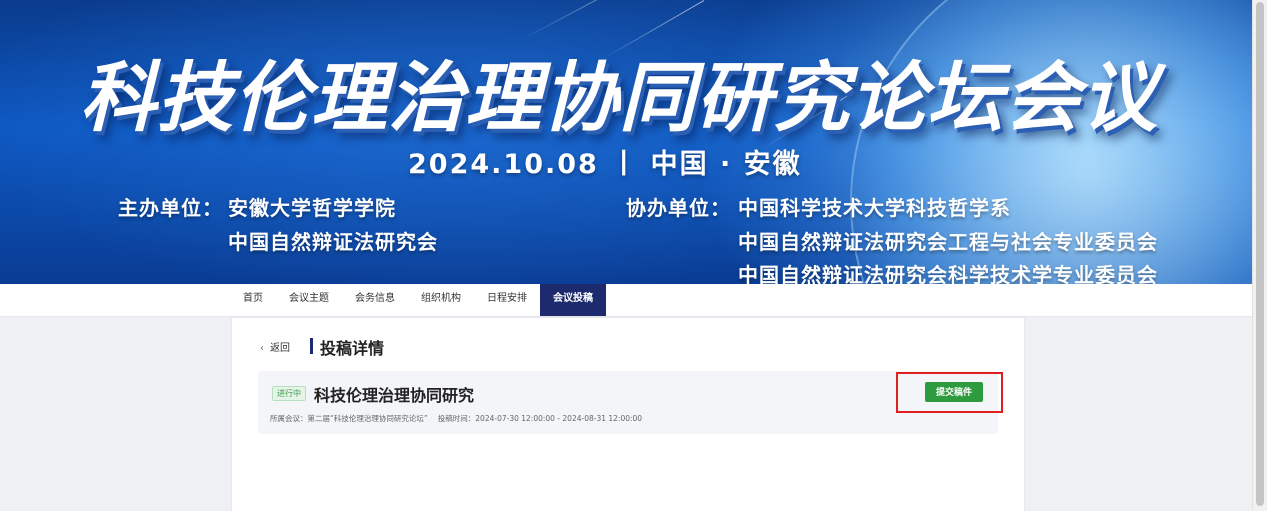  Describe the element at coordinates (948, 273) in the screenshot. I see `cohost-org-3: 中国自然辩证法研究会科学技术学专业委员会` at that location.